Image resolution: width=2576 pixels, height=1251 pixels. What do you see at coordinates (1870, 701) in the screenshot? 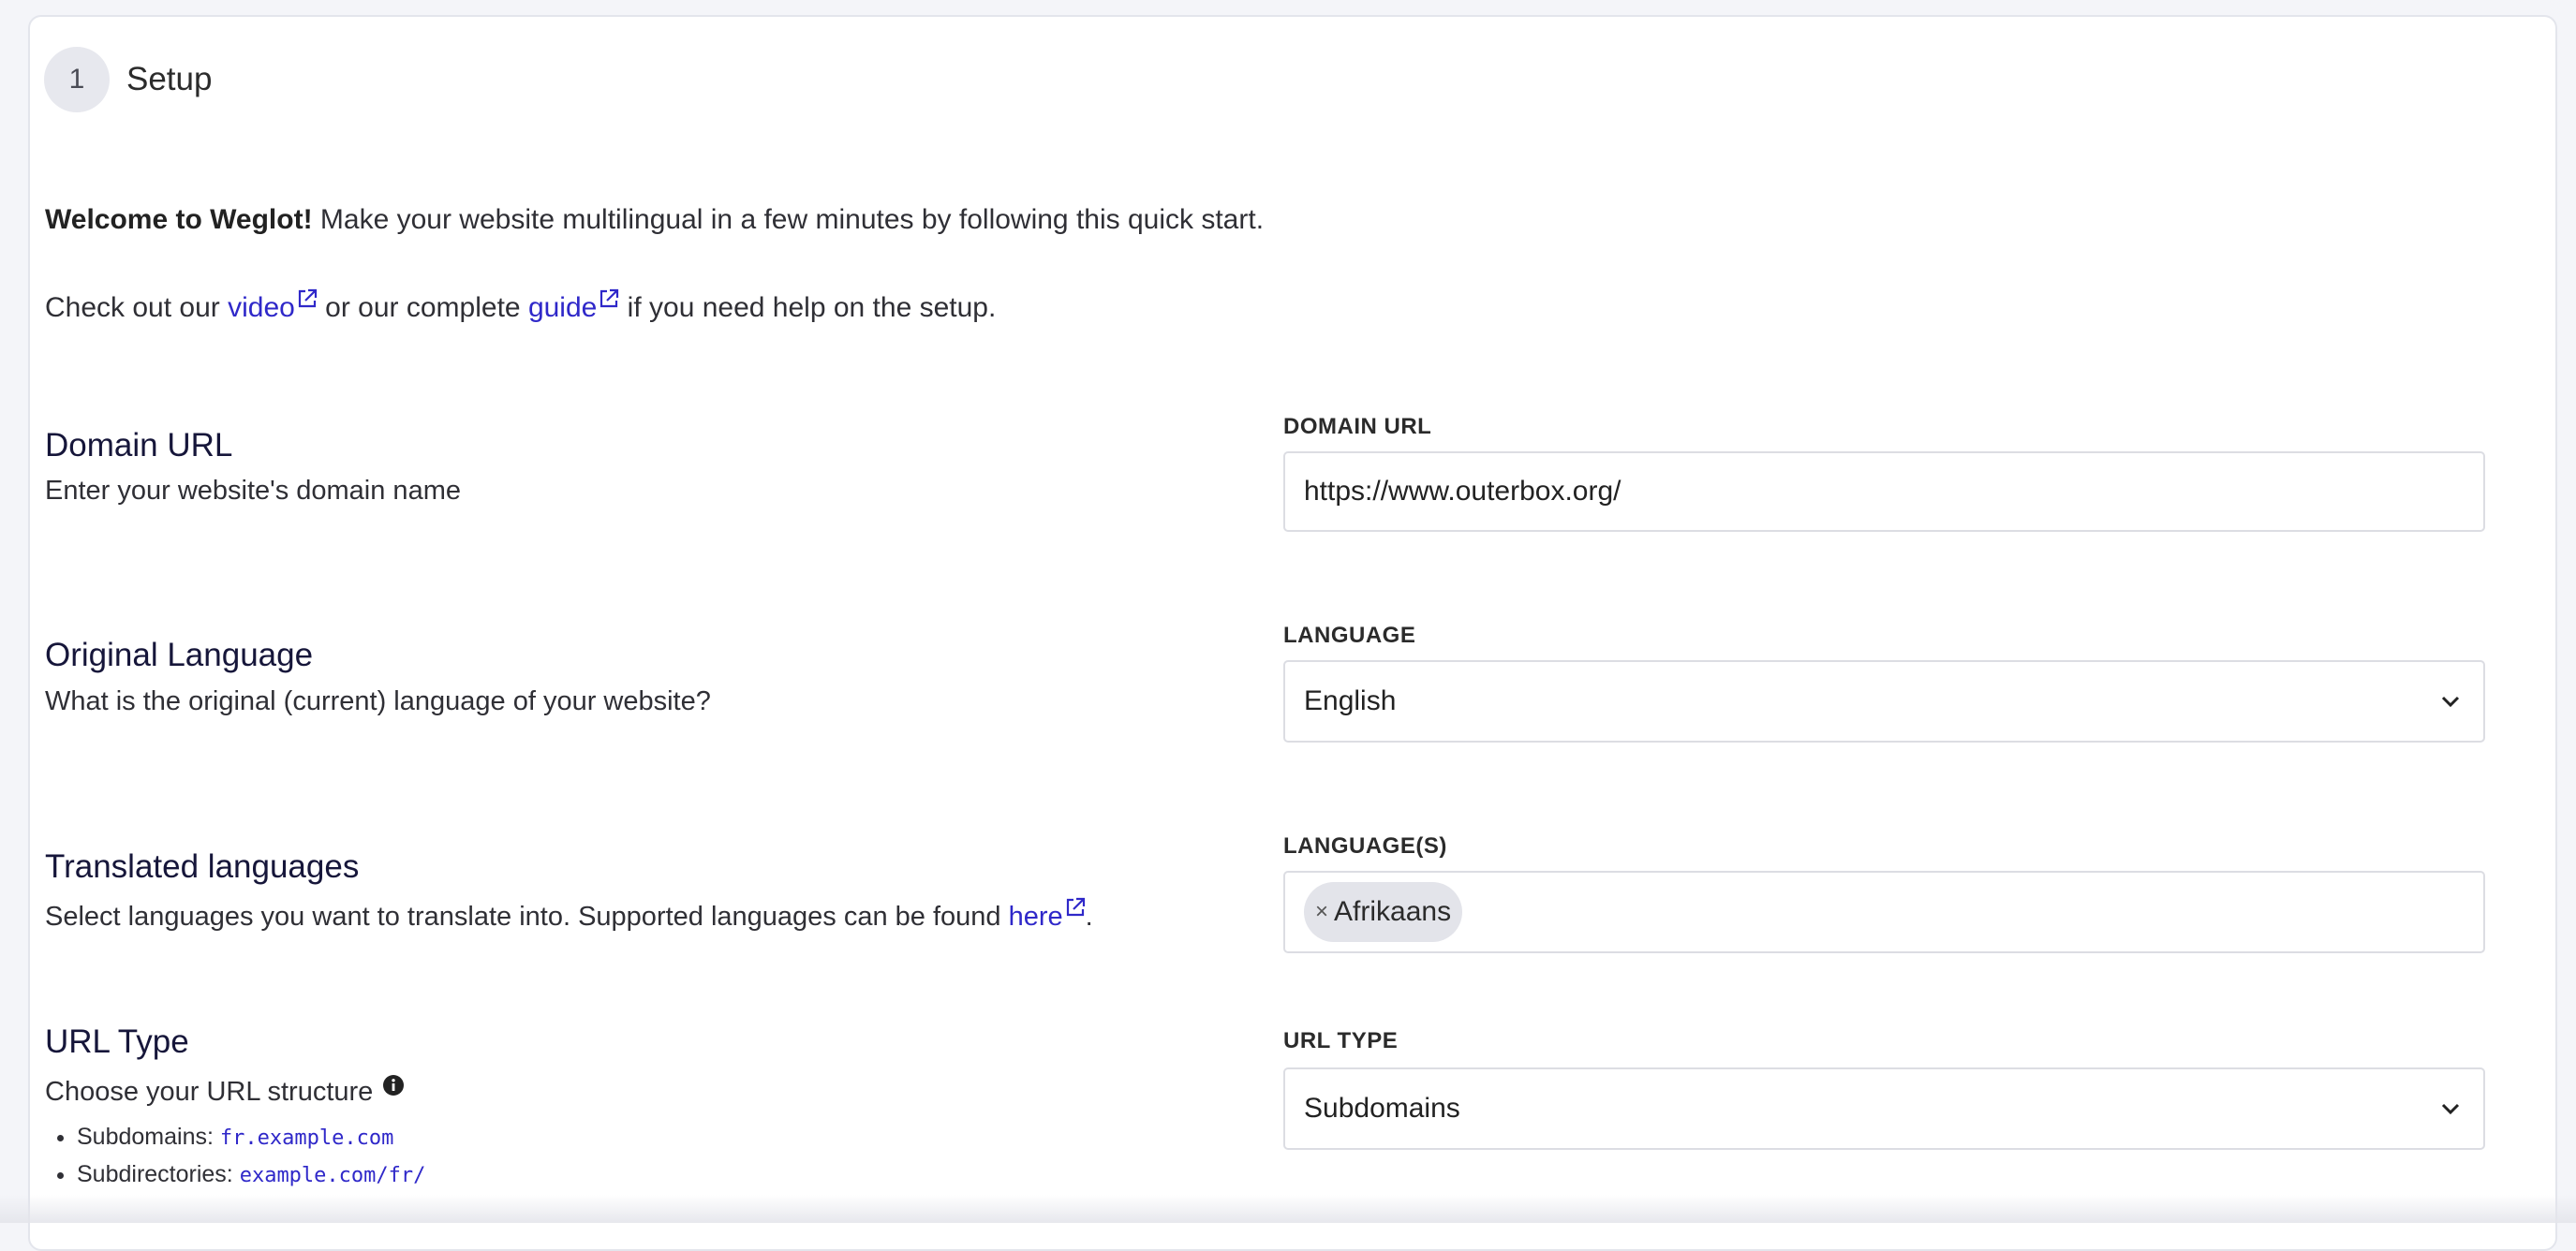
I see `original-language-selected: English` at bounding box center [1870, 701].